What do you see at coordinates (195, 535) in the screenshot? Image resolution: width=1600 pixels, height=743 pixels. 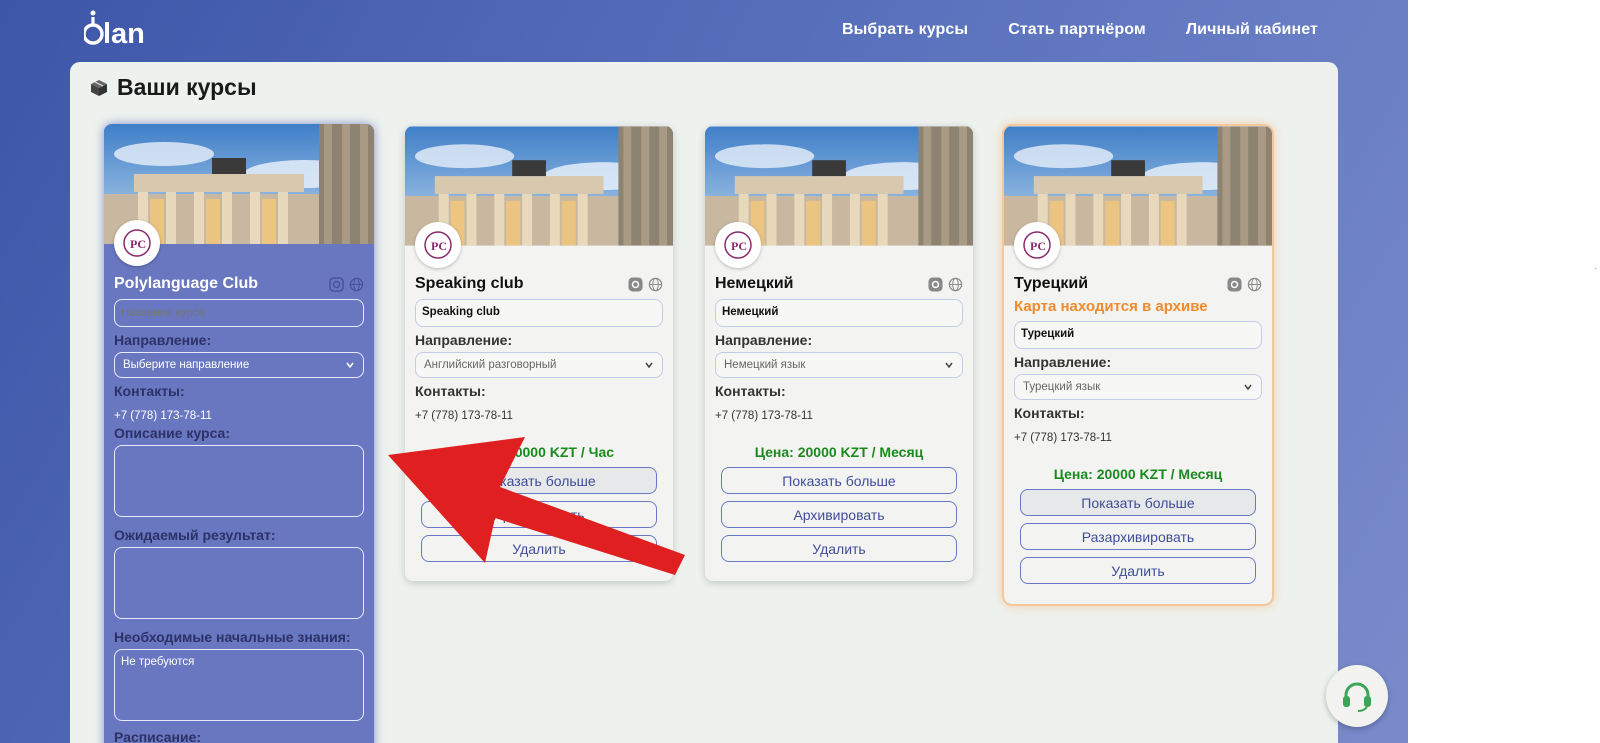 I see `expected-result-label: Ожидаемый результат:` at bounding box center [195, 535].